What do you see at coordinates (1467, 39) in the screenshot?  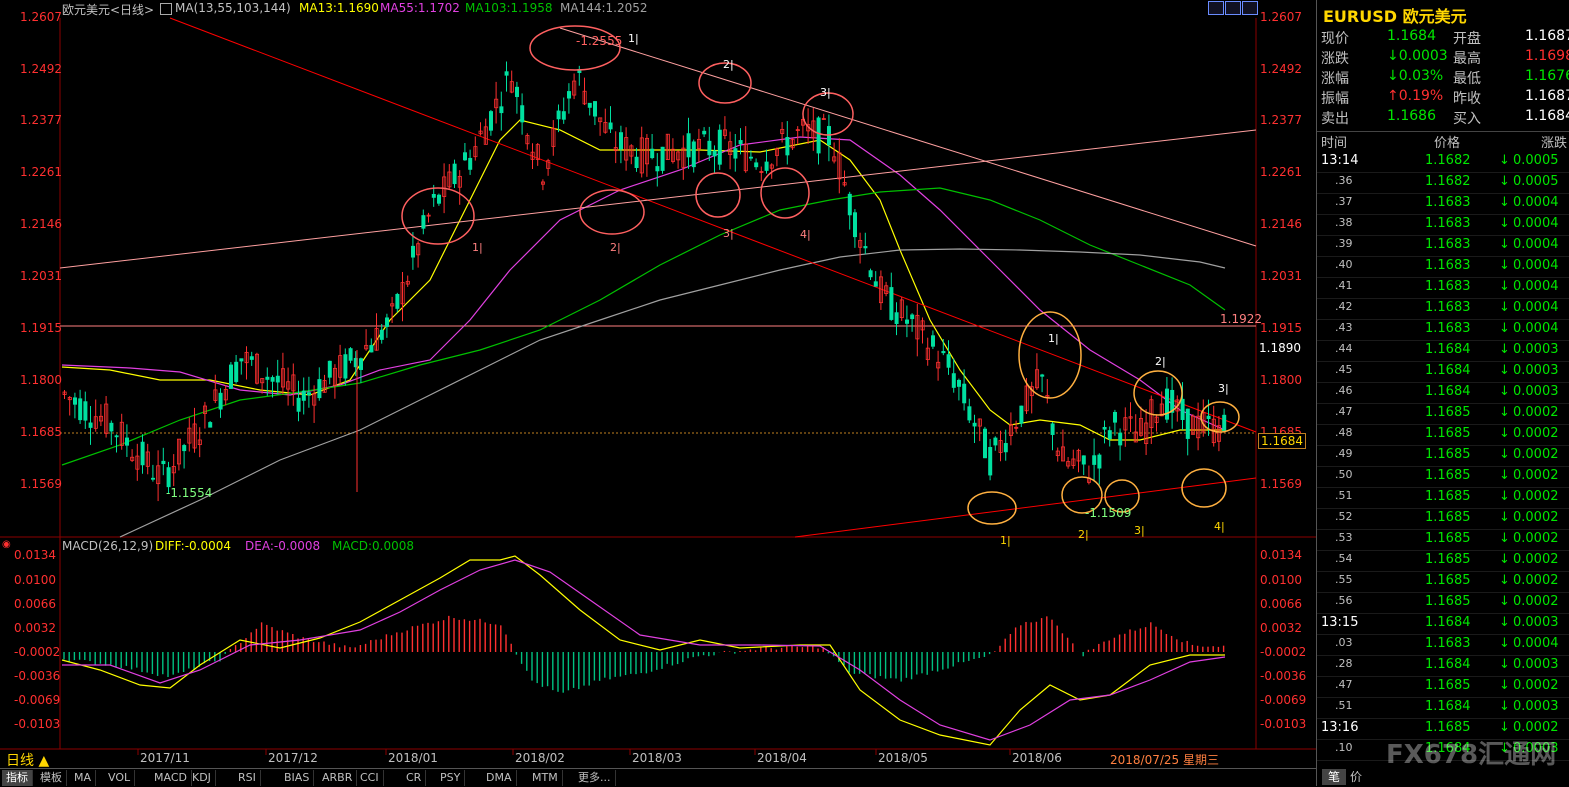 I see `quote-label: 开盘` at bounding box center [1467, 39].